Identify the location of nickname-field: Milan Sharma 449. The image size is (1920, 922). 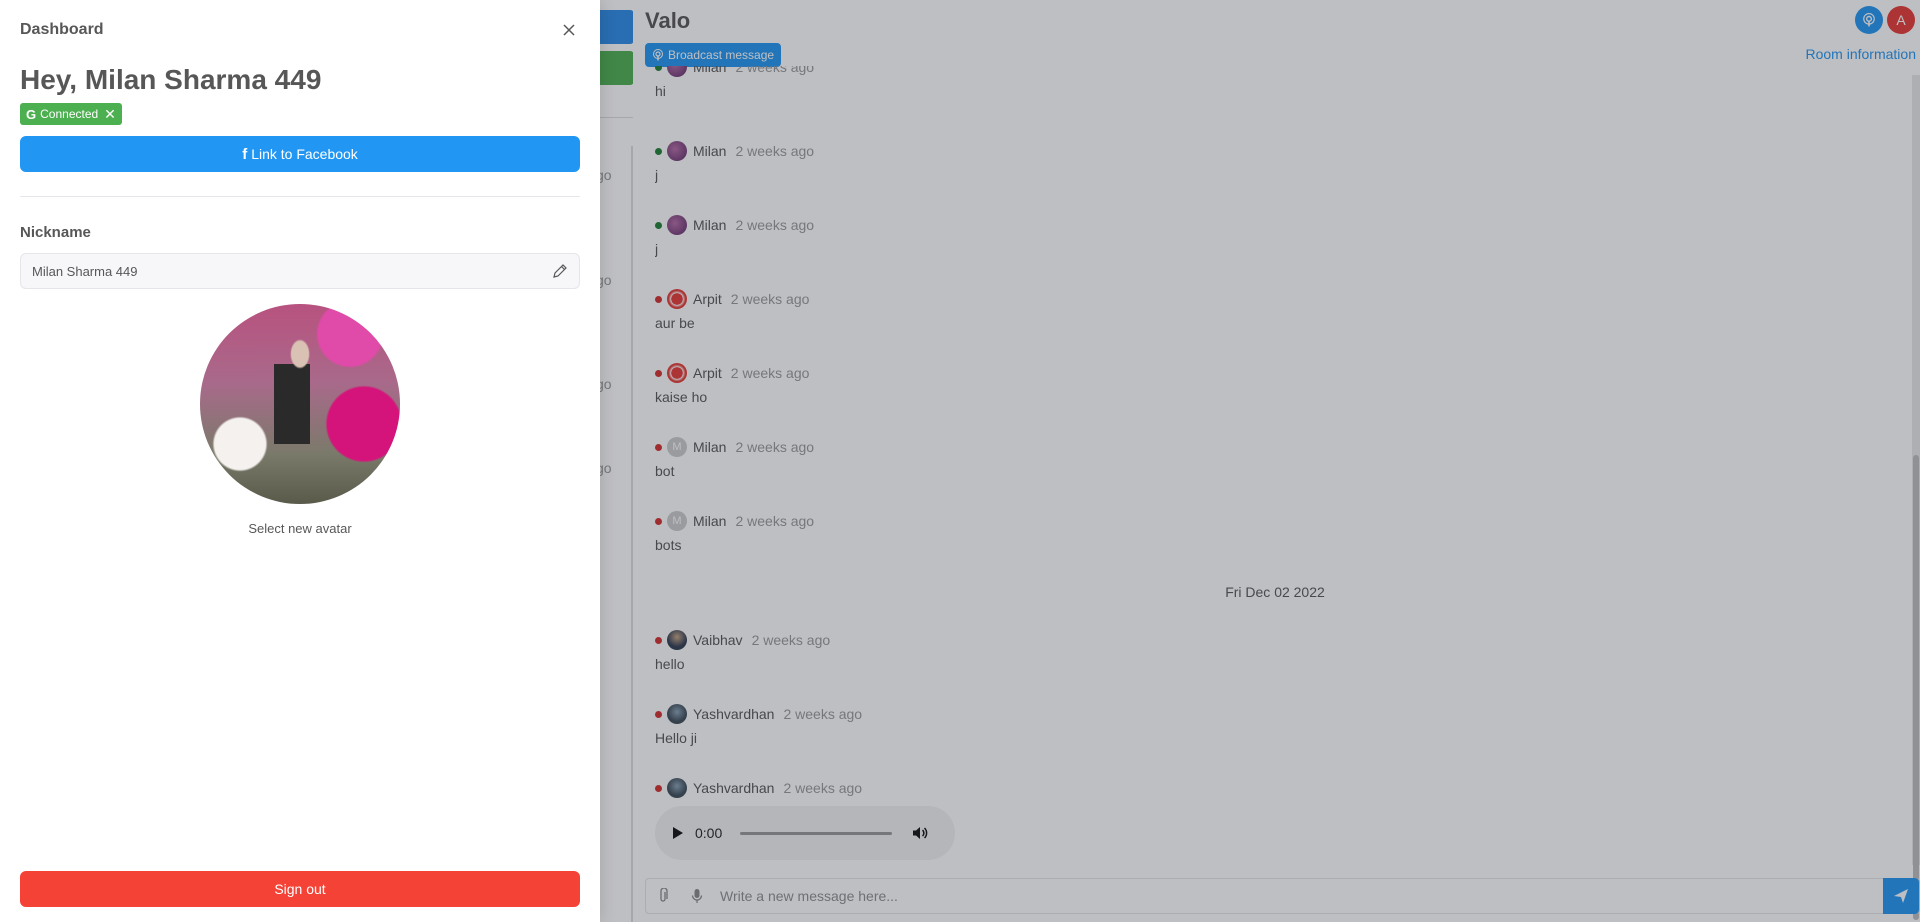
(300, 271).